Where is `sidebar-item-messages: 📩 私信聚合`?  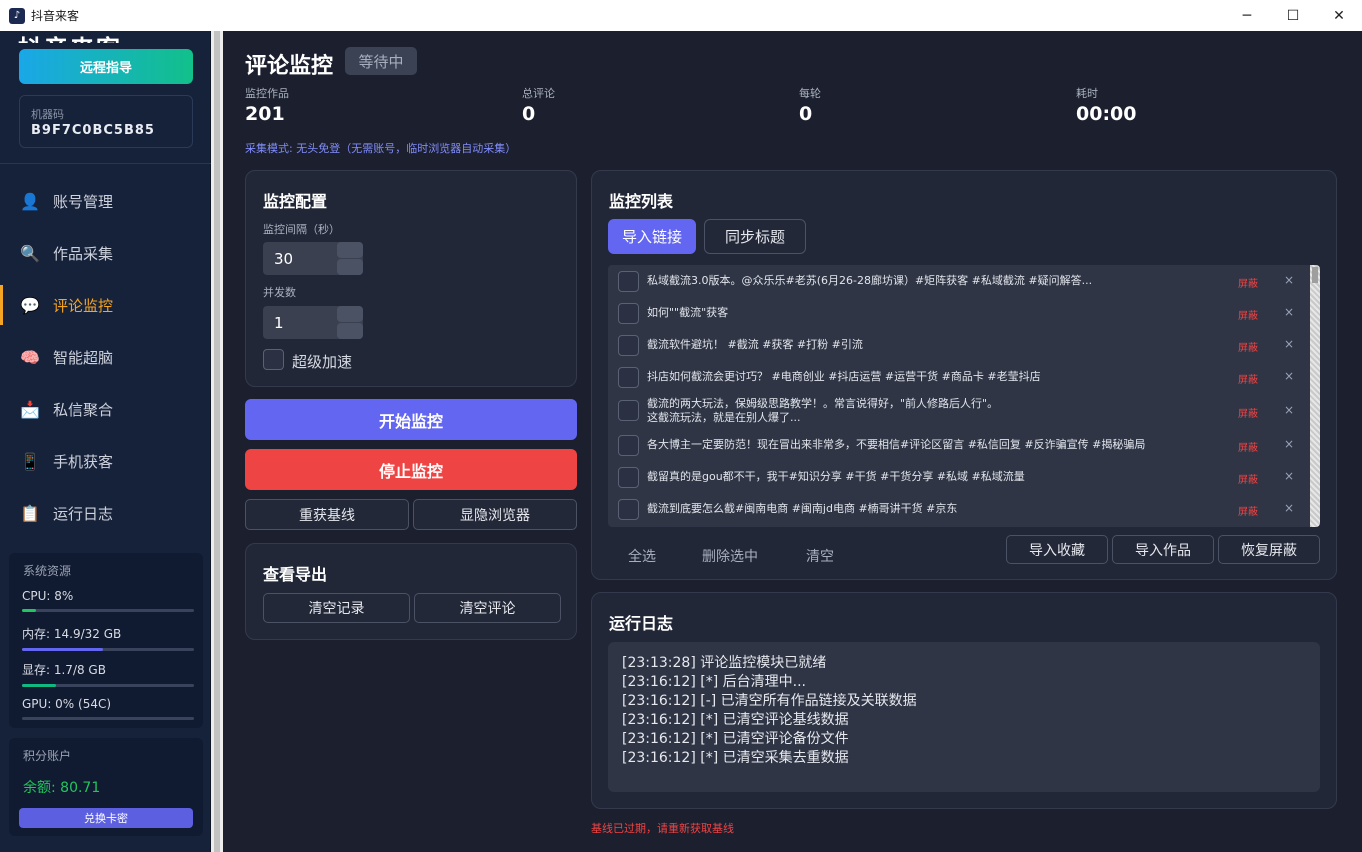 sidebar-item-messages: 📩 私信聚合 is located at coordinates (105, 409).